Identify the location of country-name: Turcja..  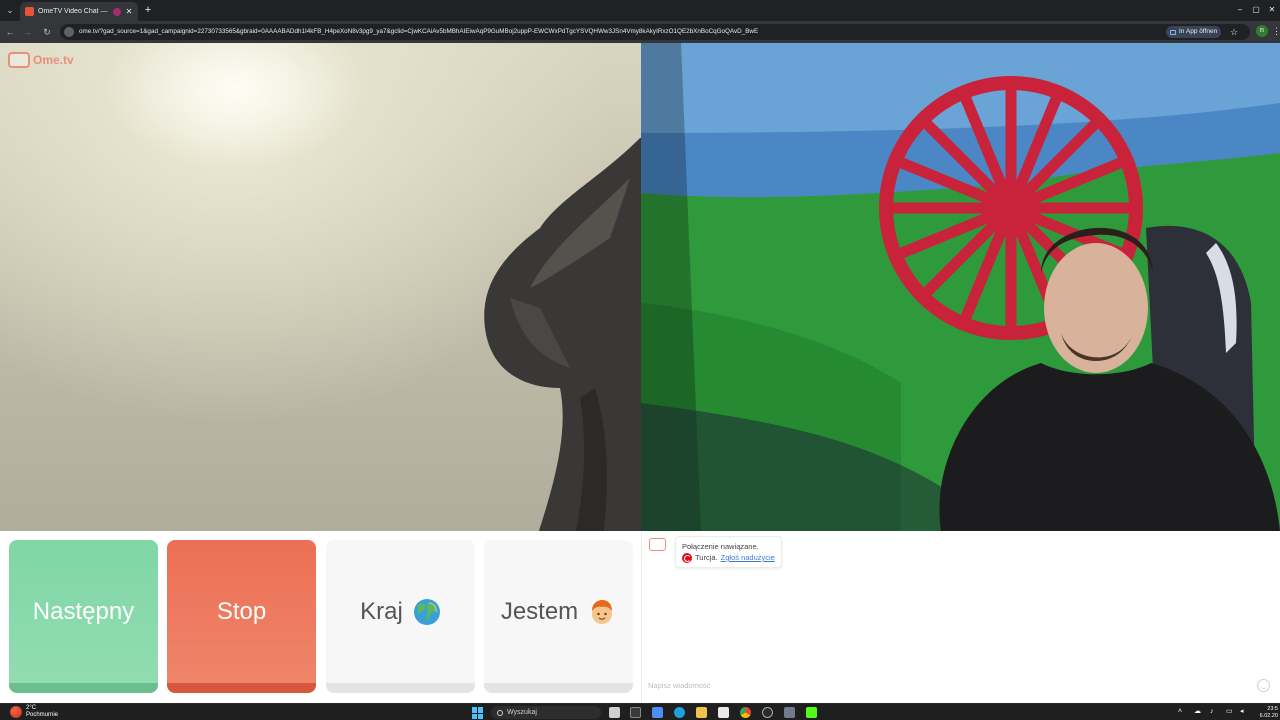
(706, 557).